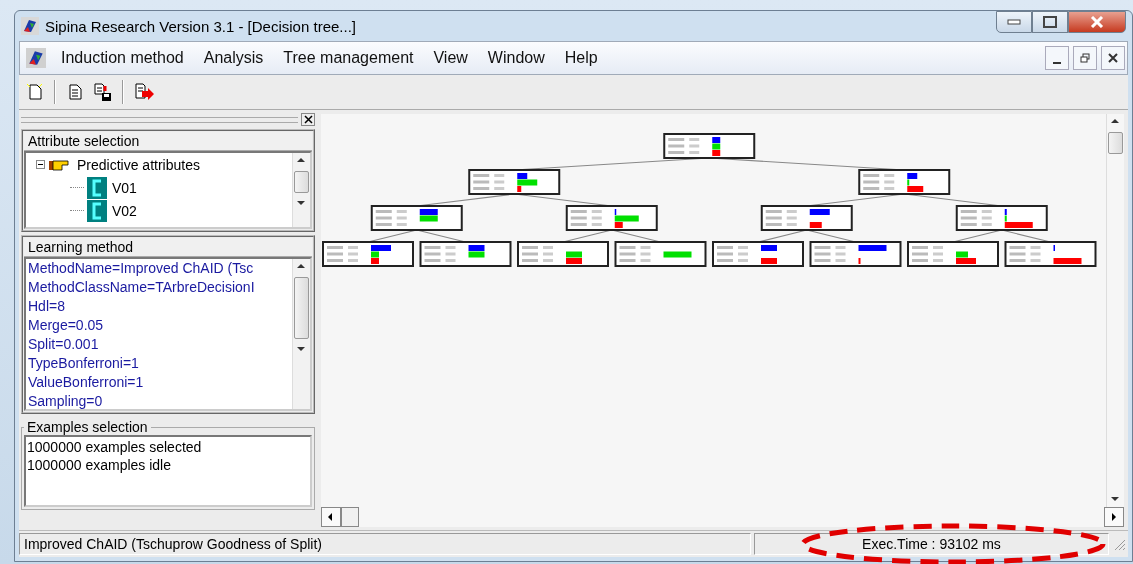 This screenshot has width=1133, height=564. Describe the element at coordinates (233, 58) in the screenshot. I see `menu-item: Analysis` at that location.